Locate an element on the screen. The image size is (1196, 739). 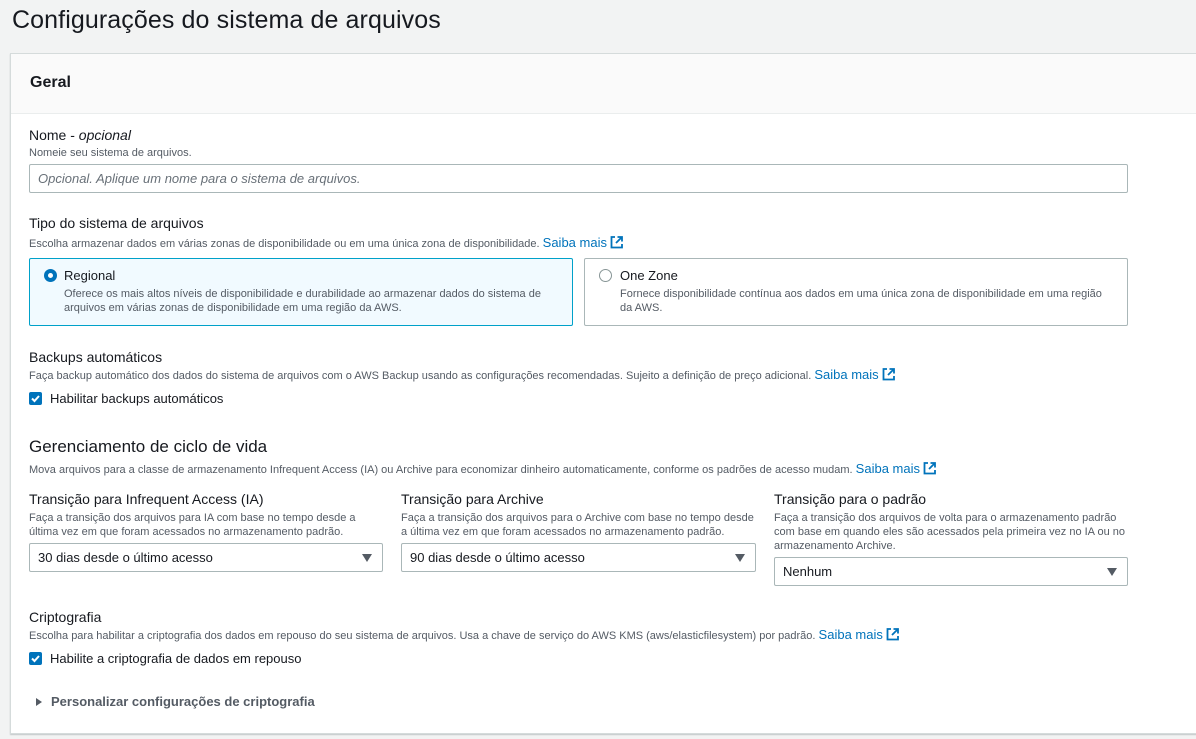
name-label-optional: opcional is located at coordinates (104, 135).